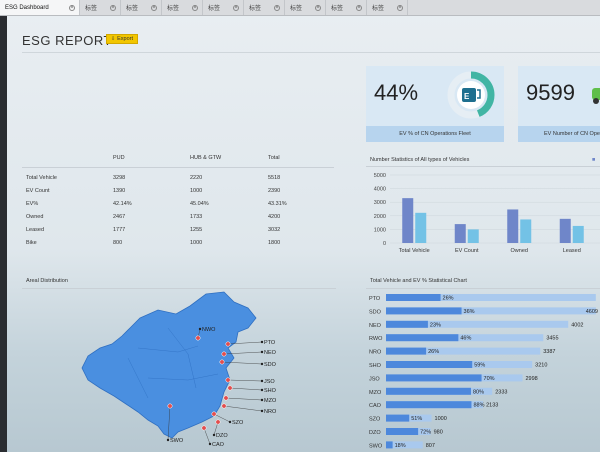 The height and width of the screenshot is (452, 600). I want to click on page-title: ESG REPORT, so click(67, 40).